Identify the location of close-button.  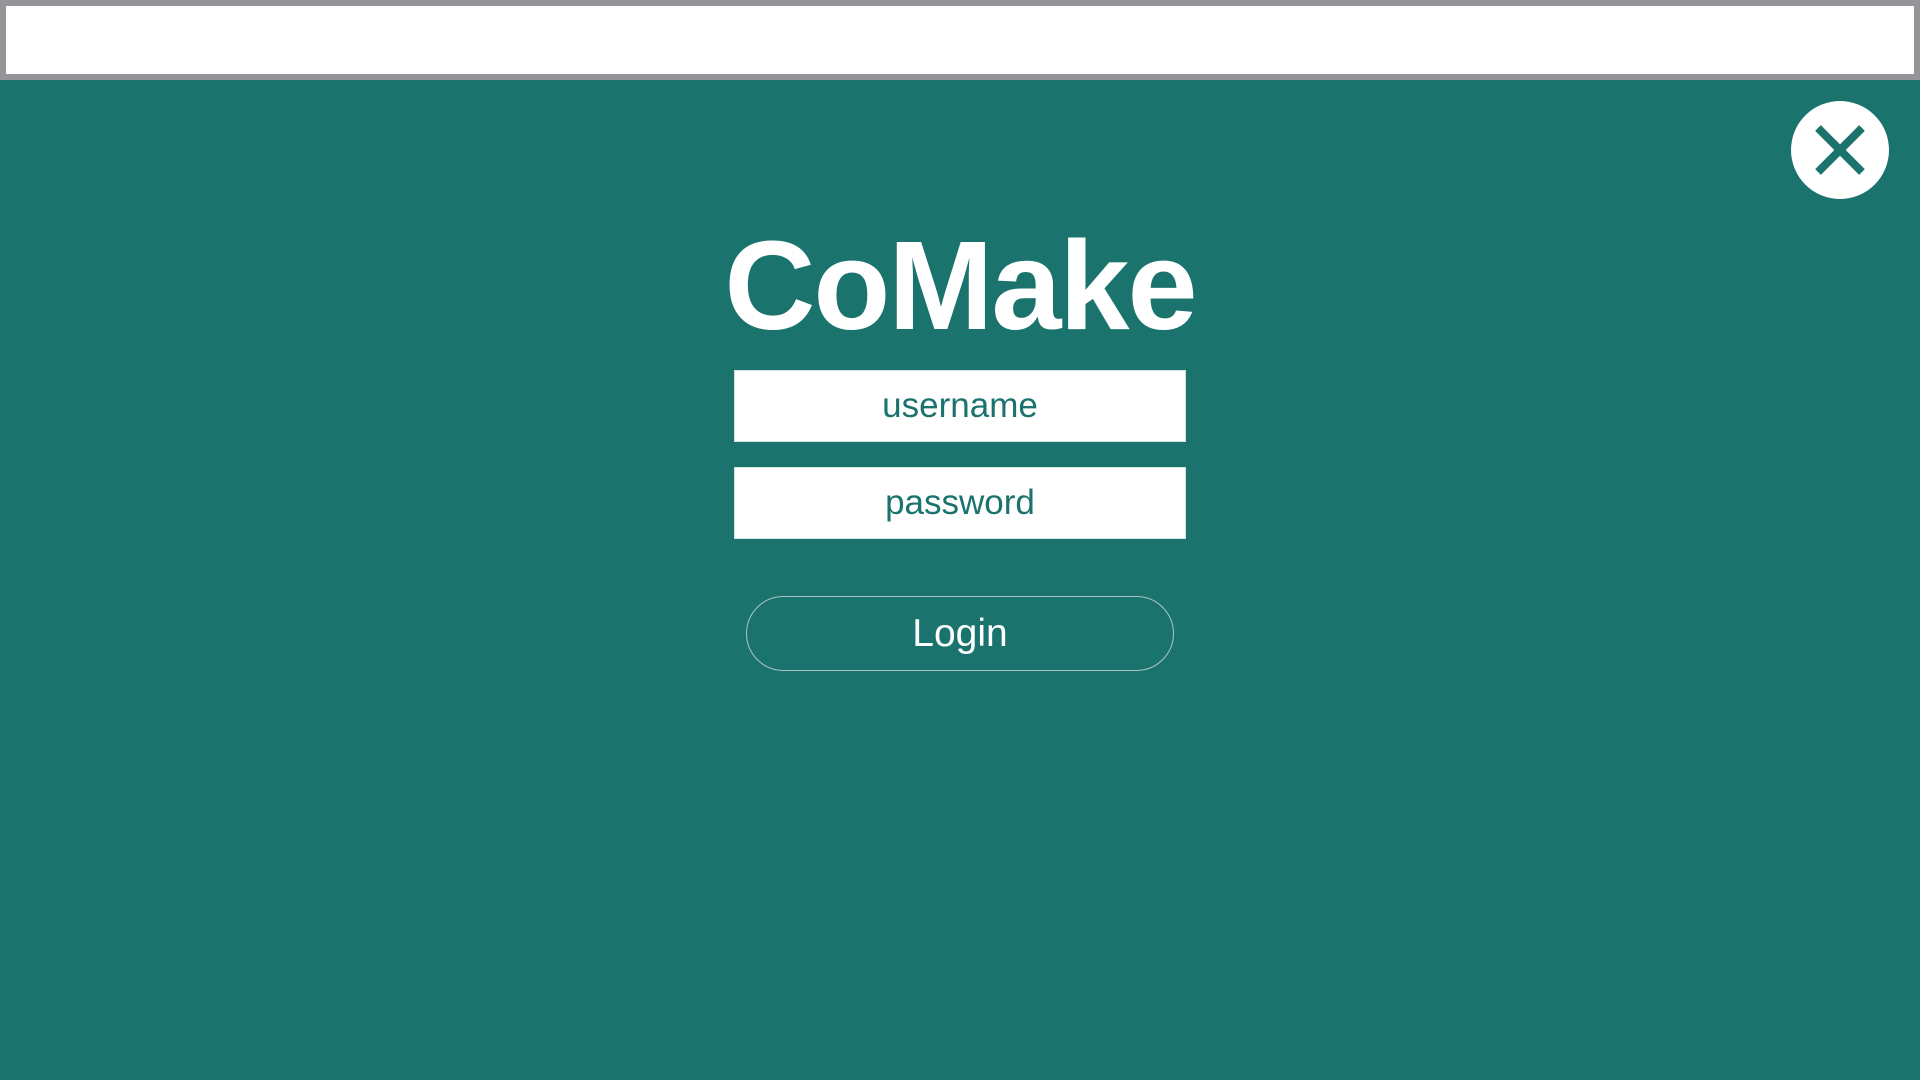
(1840, 150).